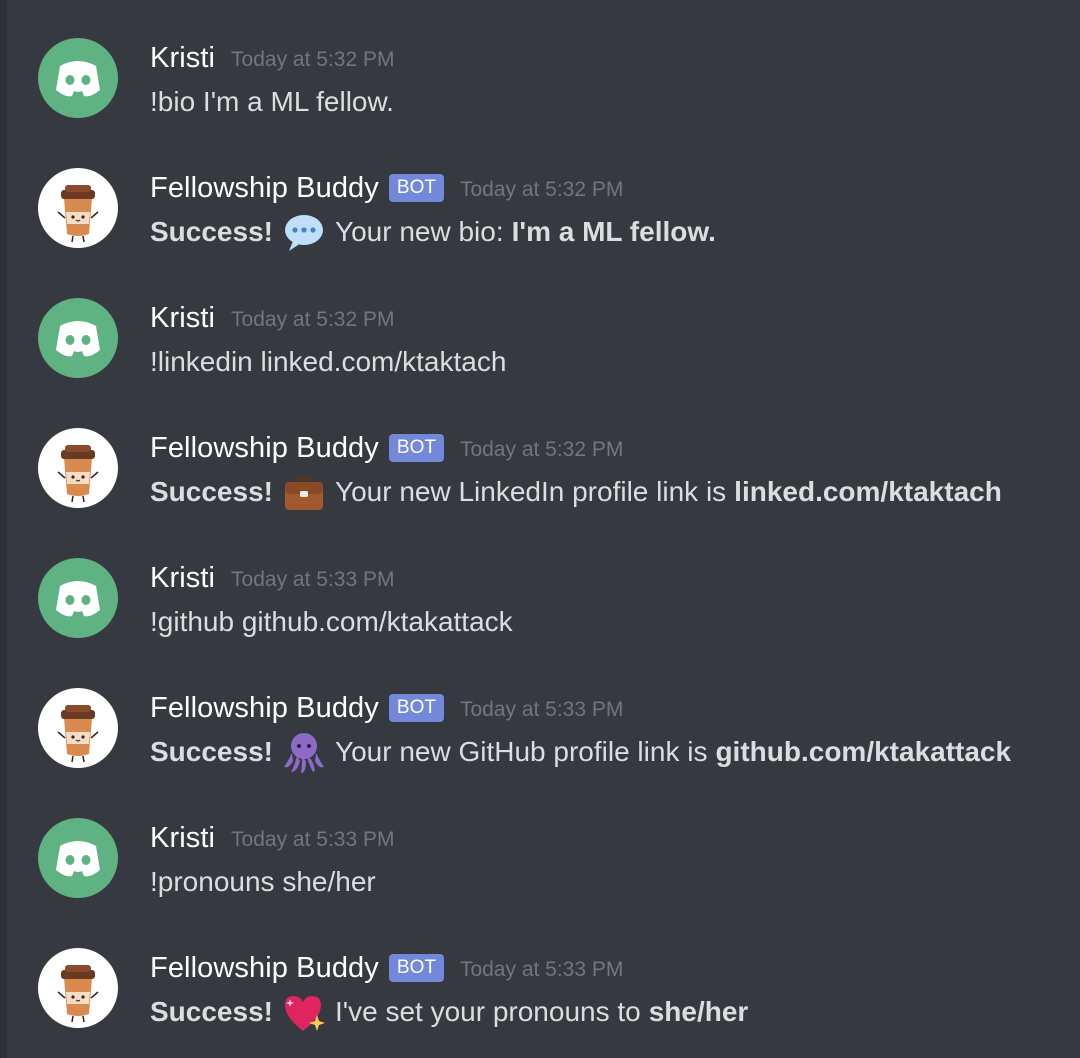 This screenshot has height=1058, width=1080. I want to click on octopus-icon, so click(304, 752).